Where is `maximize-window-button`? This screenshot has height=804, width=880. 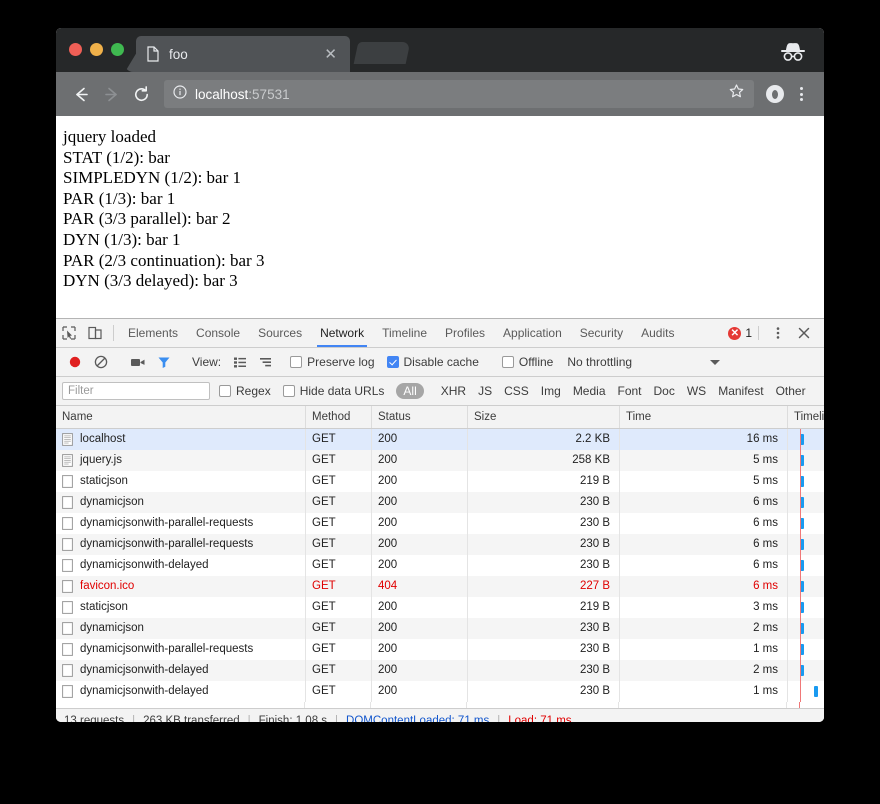 maximize-window-button is located at coordinates (117, 49).